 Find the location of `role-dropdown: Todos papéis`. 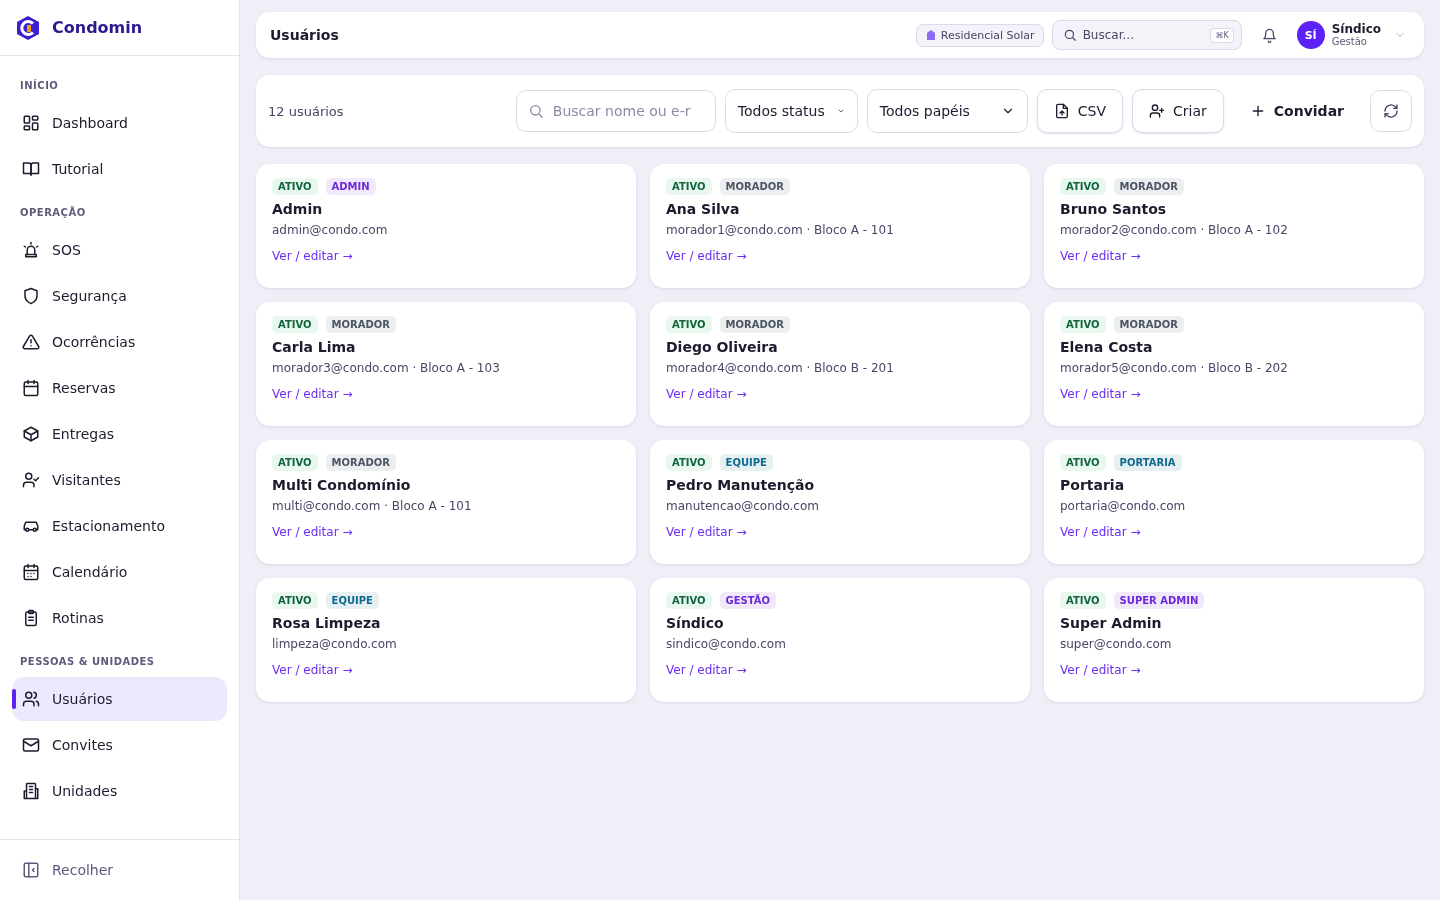

role-dropdown: Todos papéis is located at coordinates (947, 111).